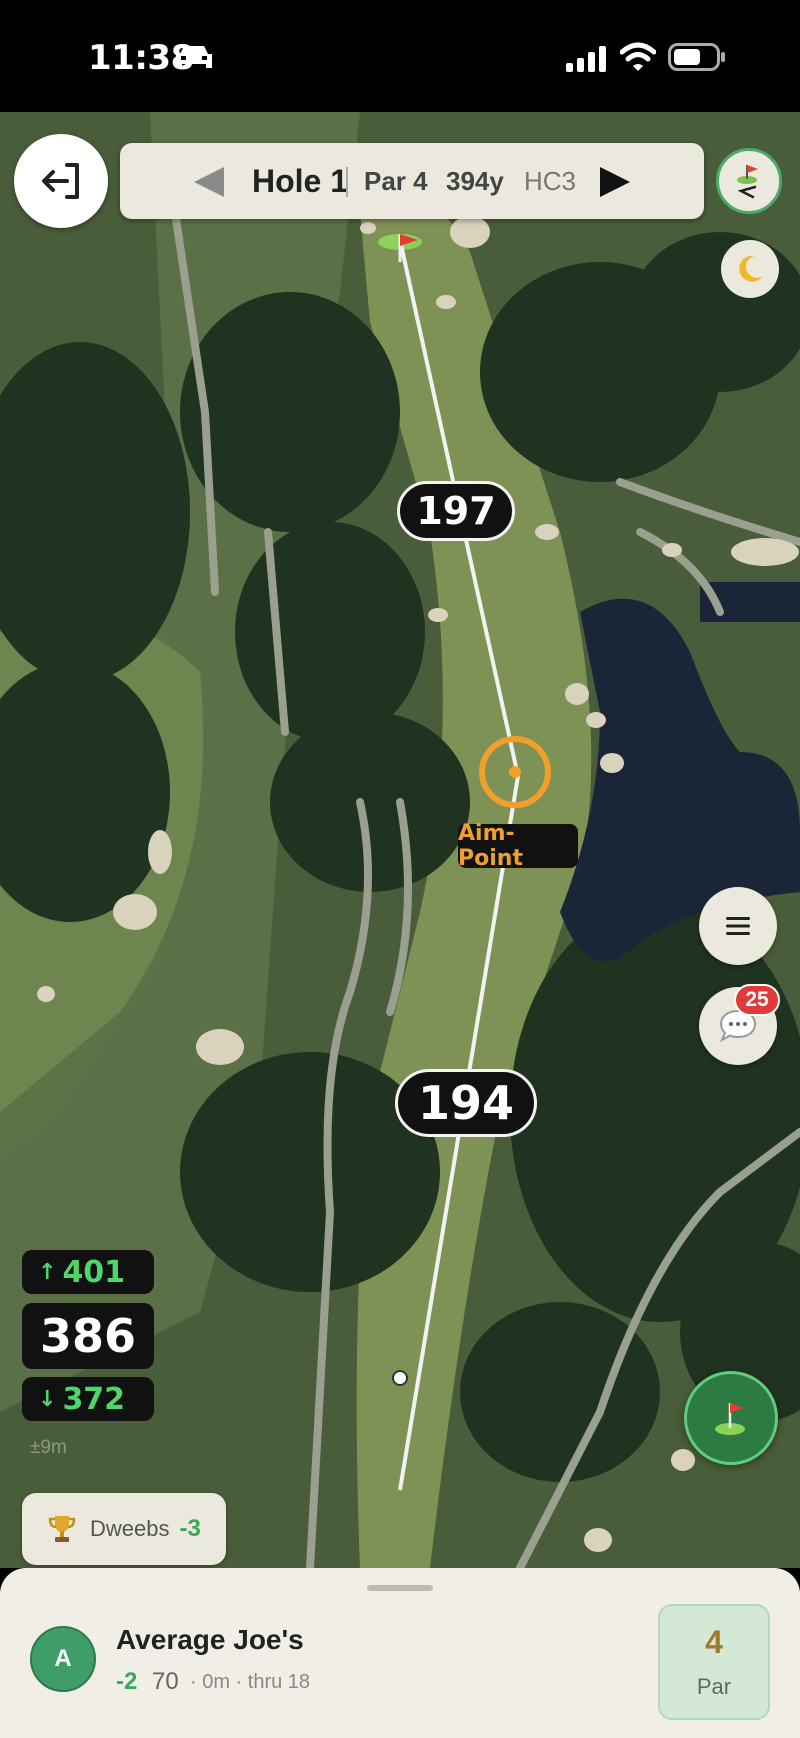  I want to click on flag-on-green-icon, so click(730, 1419).